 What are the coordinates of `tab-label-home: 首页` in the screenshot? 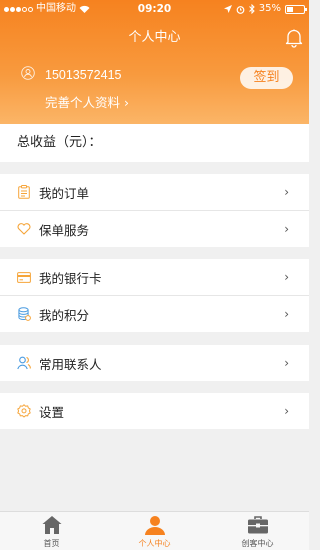 It's located at (51, 543).